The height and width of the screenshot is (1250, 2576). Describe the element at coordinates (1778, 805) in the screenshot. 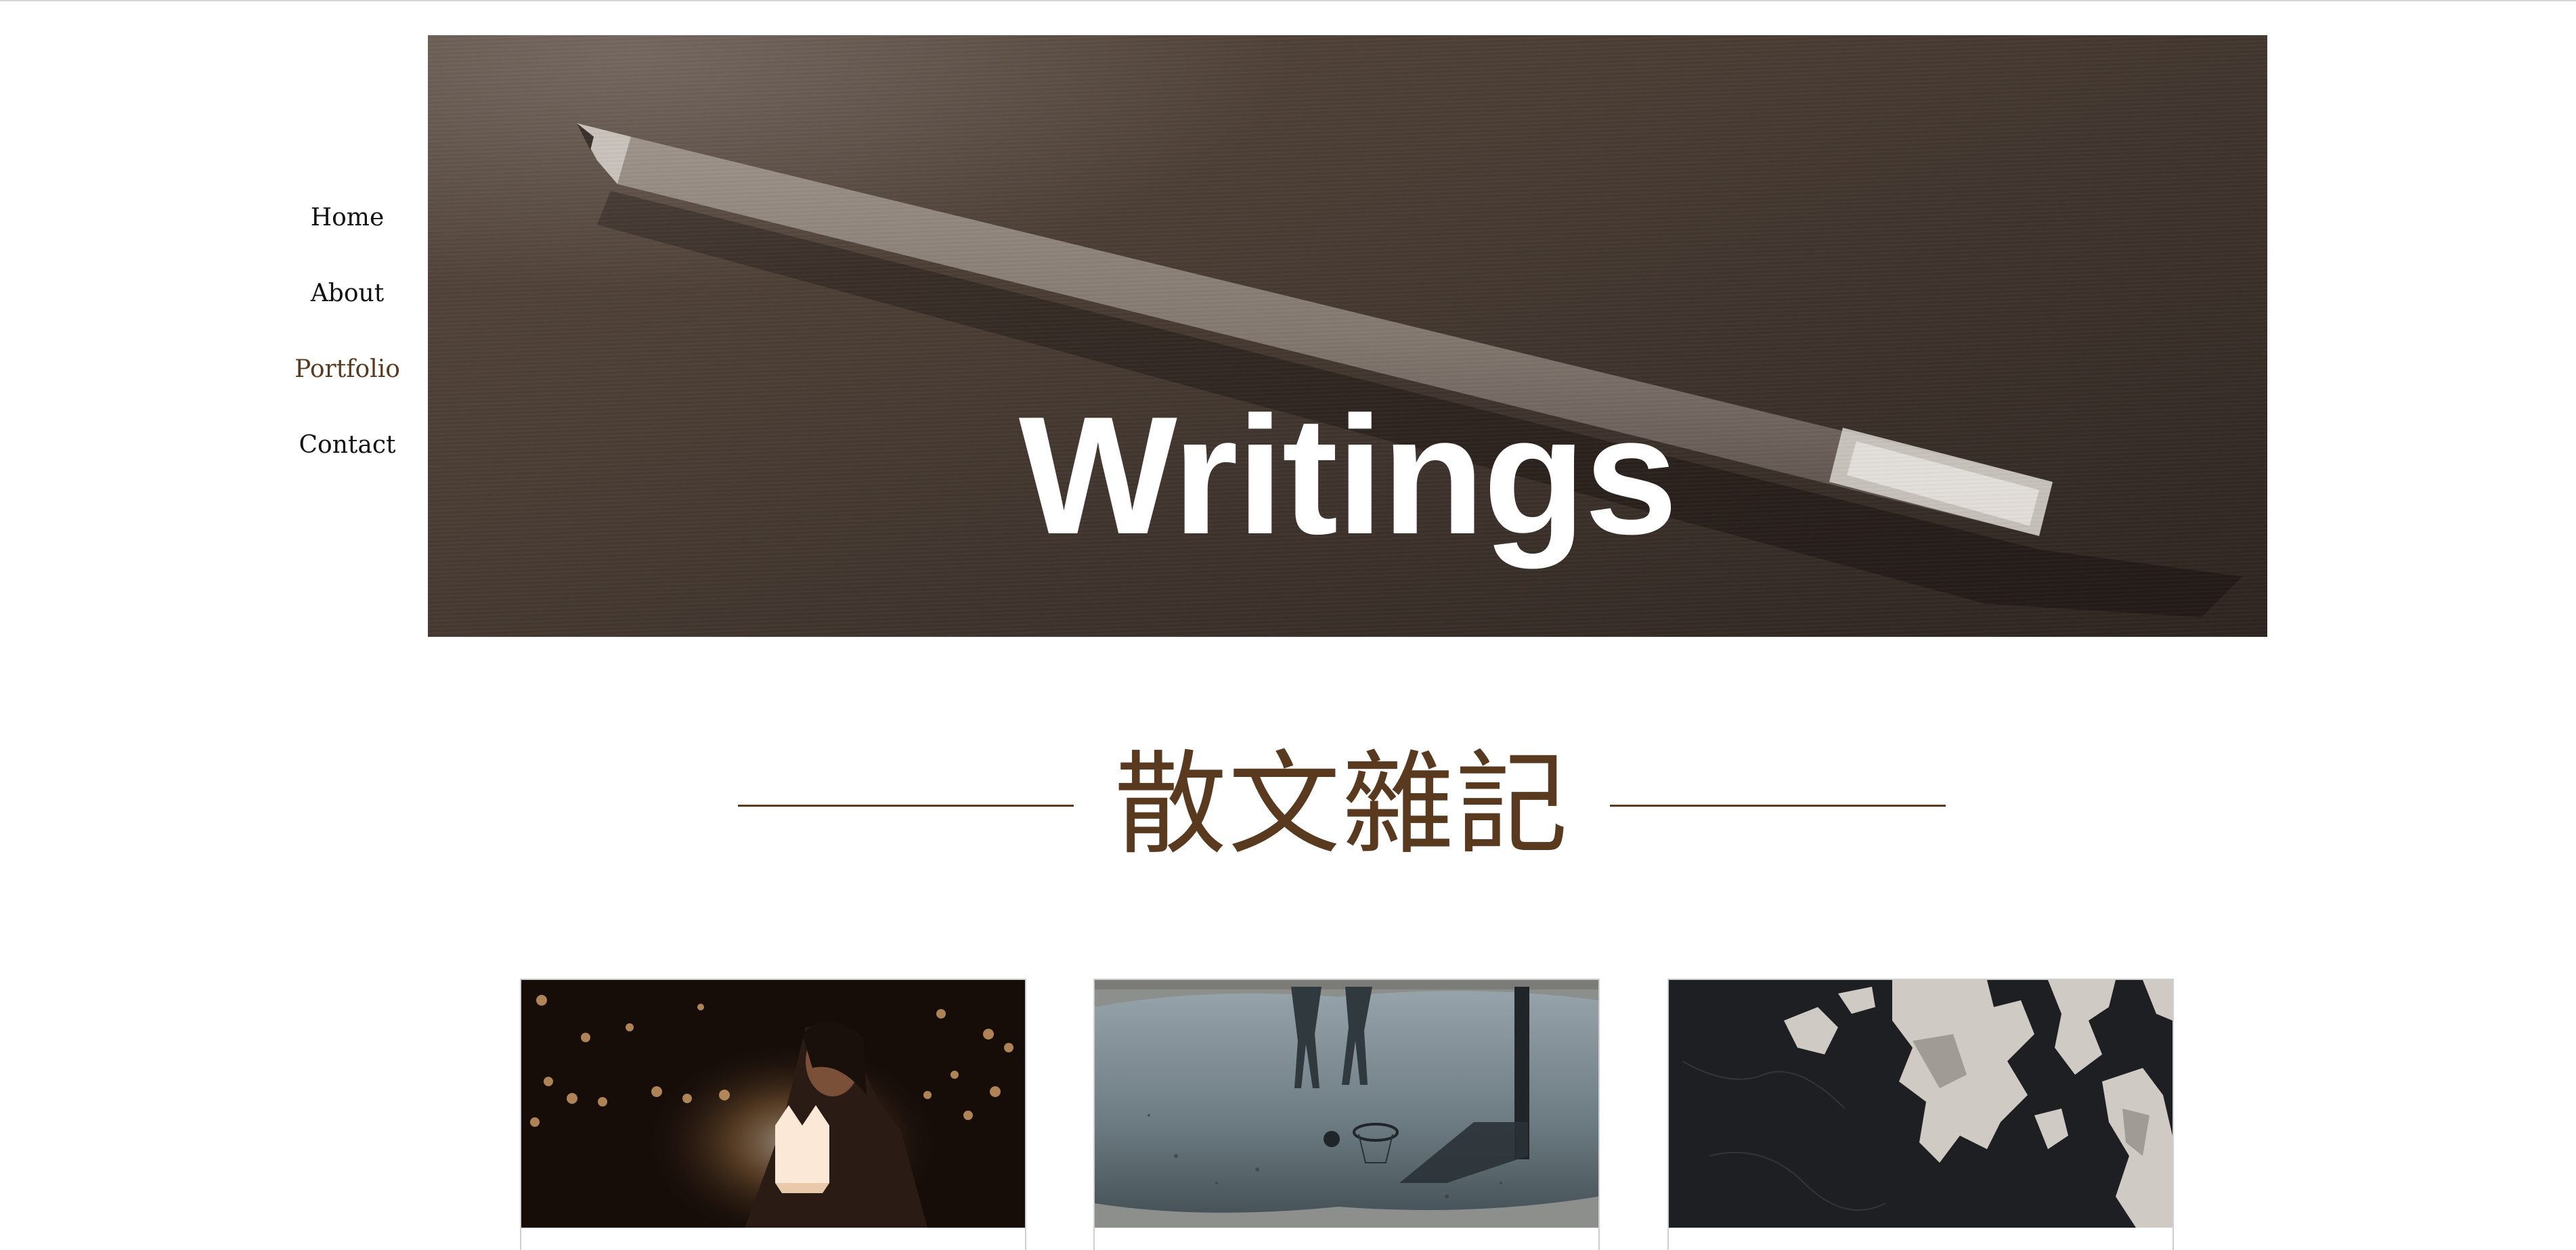

I see `heading-divider-right` at that location.